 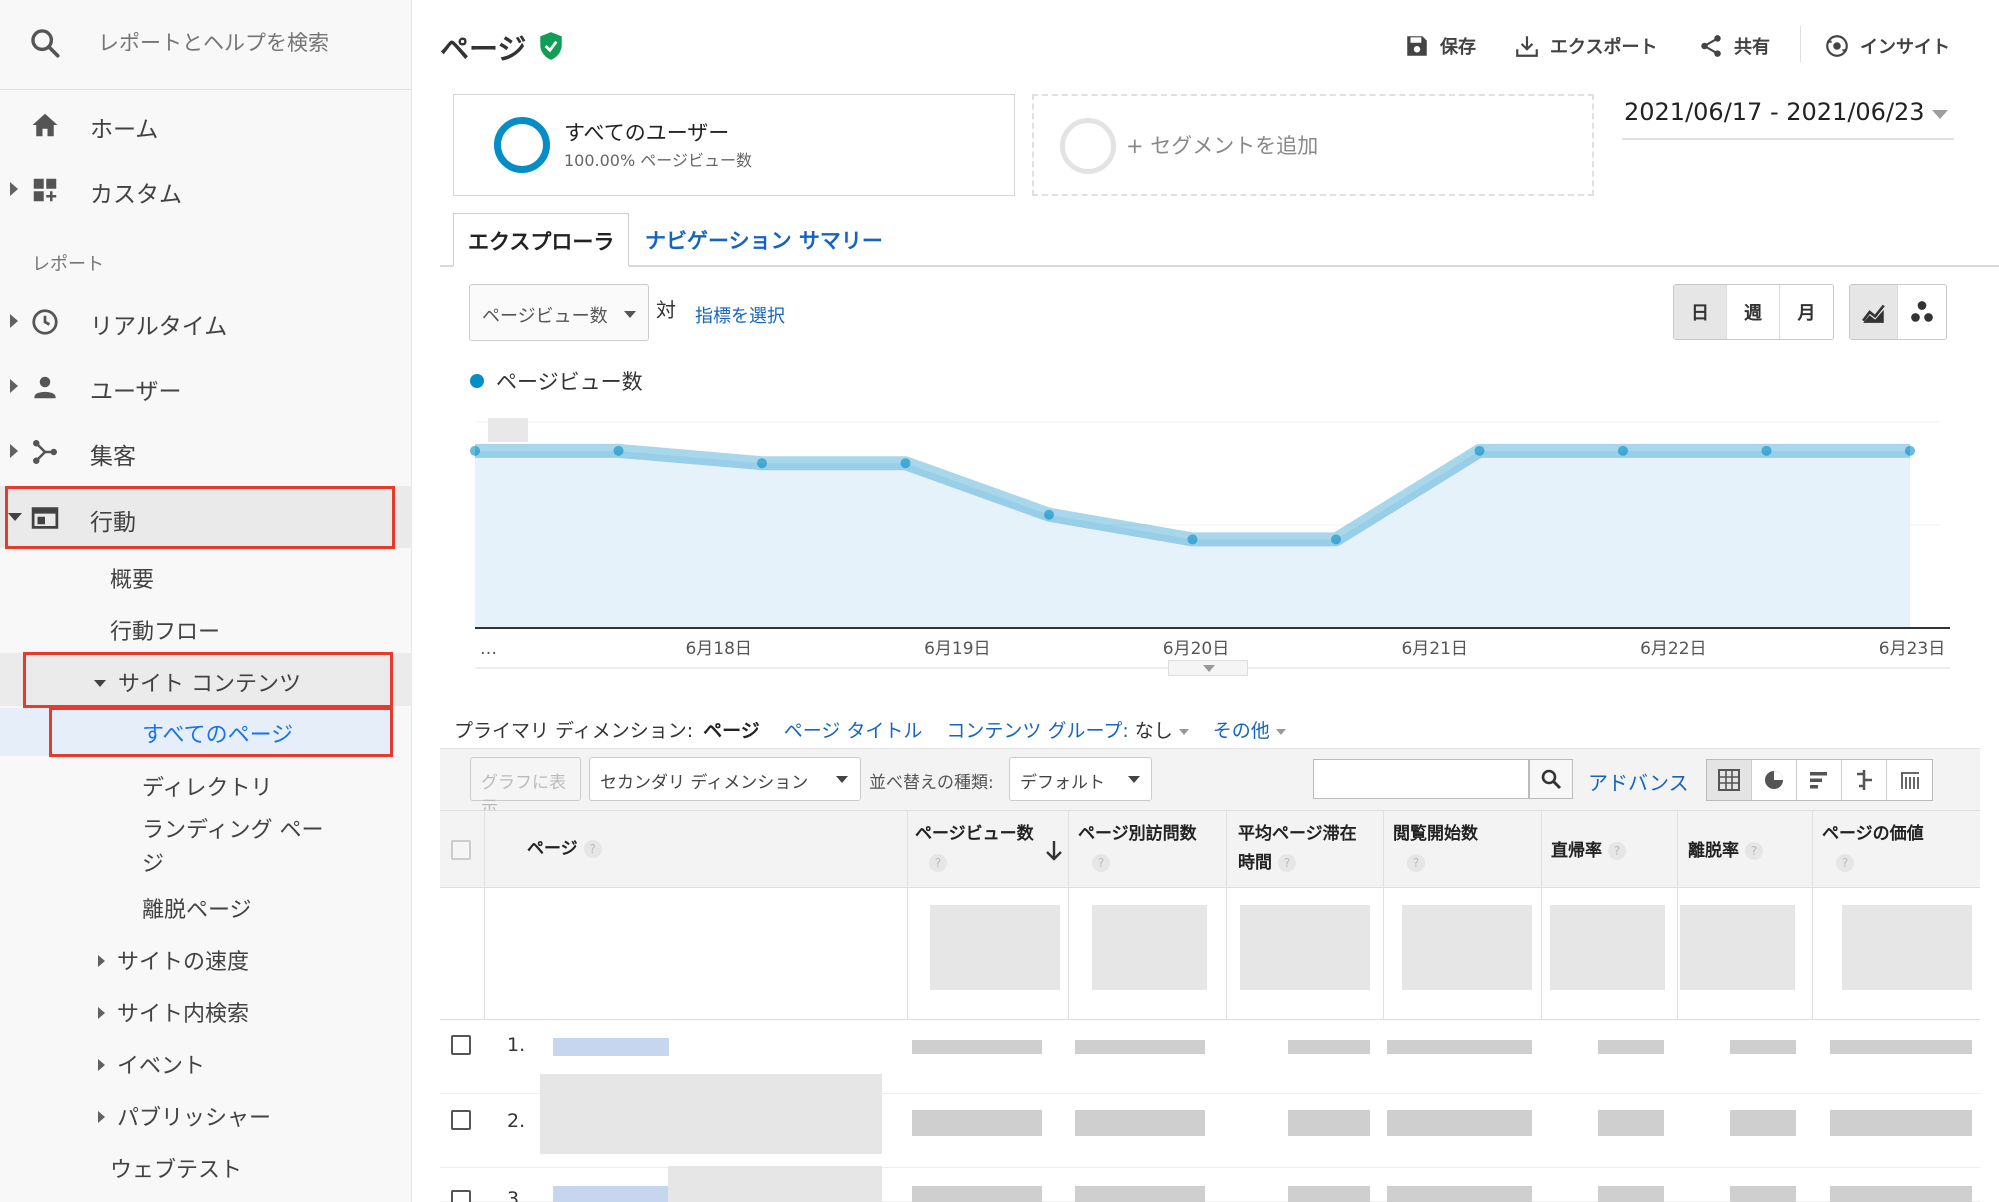 I want to click on line-chart-button, so click(x=1874, y=312).